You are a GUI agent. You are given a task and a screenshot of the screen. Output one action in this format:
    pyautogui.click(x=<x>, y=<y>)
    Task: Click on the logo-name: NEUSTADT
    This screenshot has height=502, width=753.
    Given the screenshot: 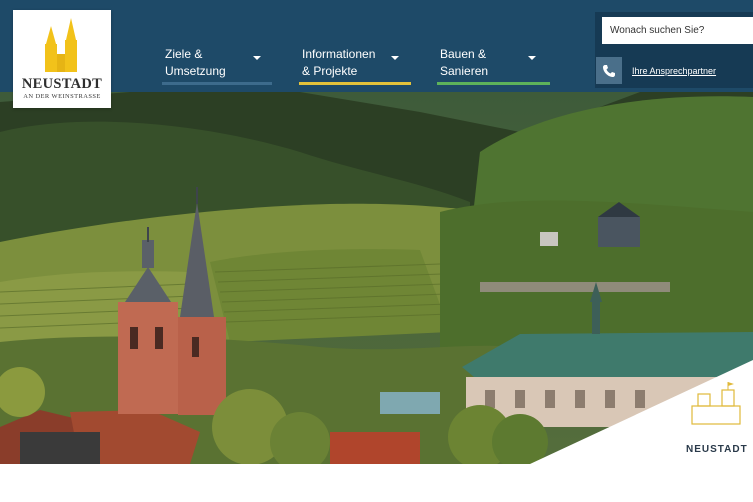 What is the action you would take?
    pyautogui.click(x=62, y=84)
    